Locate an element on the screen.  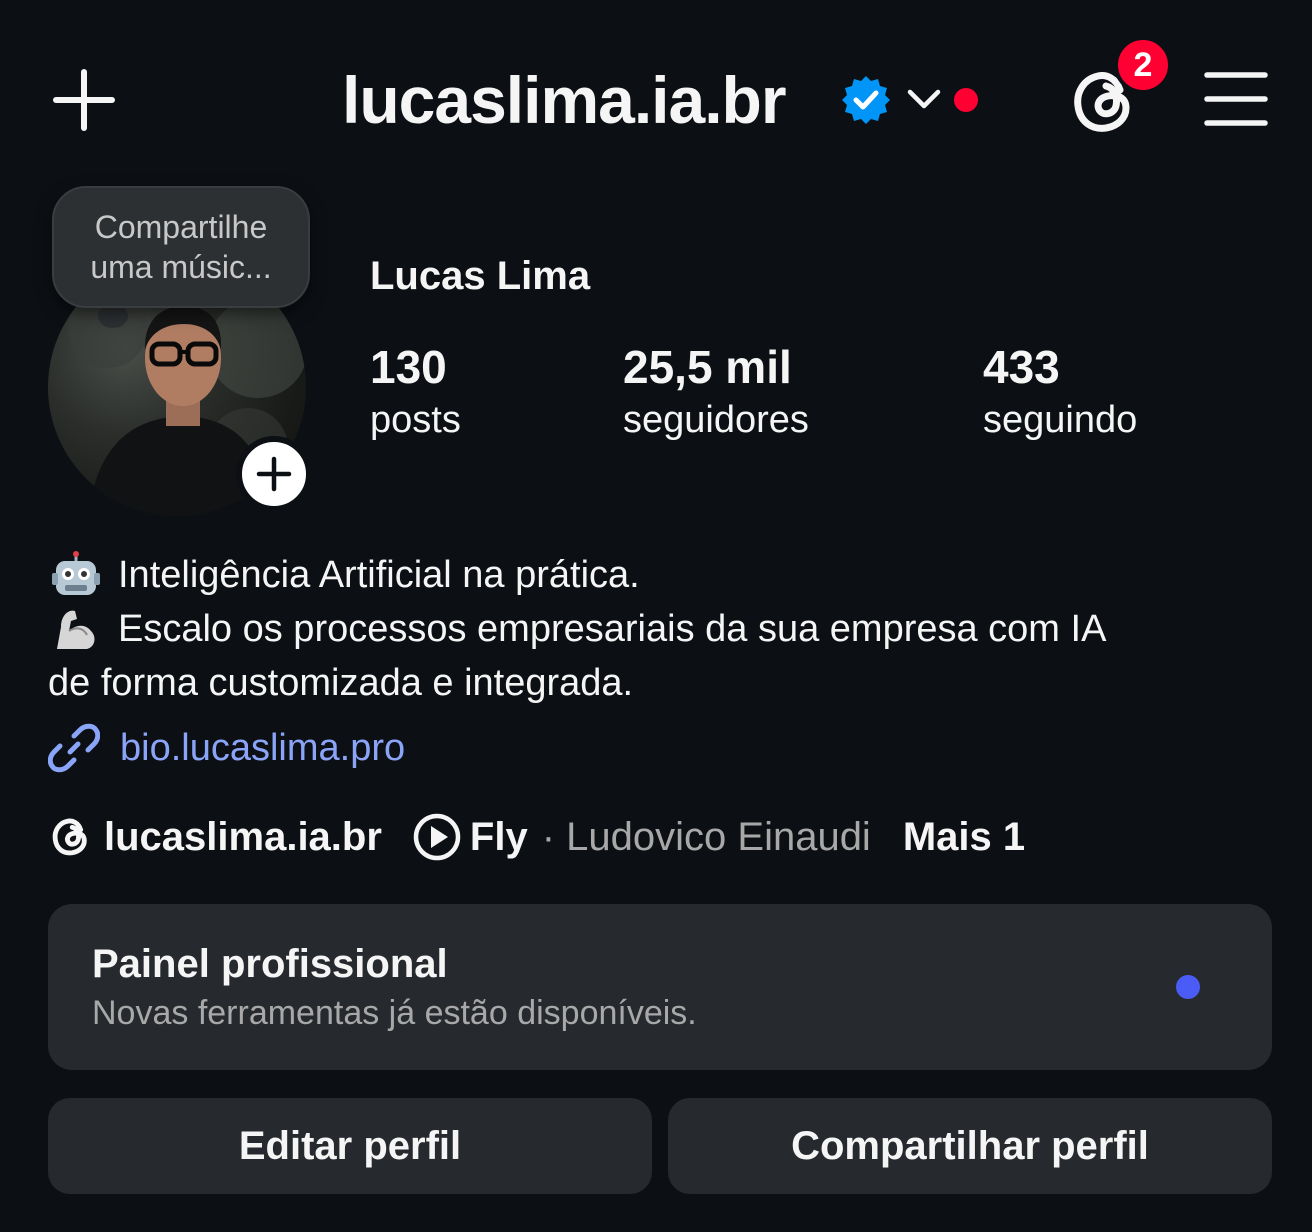
bio-text: de forma customizada e integrada. is located at coordinates (341, 683).